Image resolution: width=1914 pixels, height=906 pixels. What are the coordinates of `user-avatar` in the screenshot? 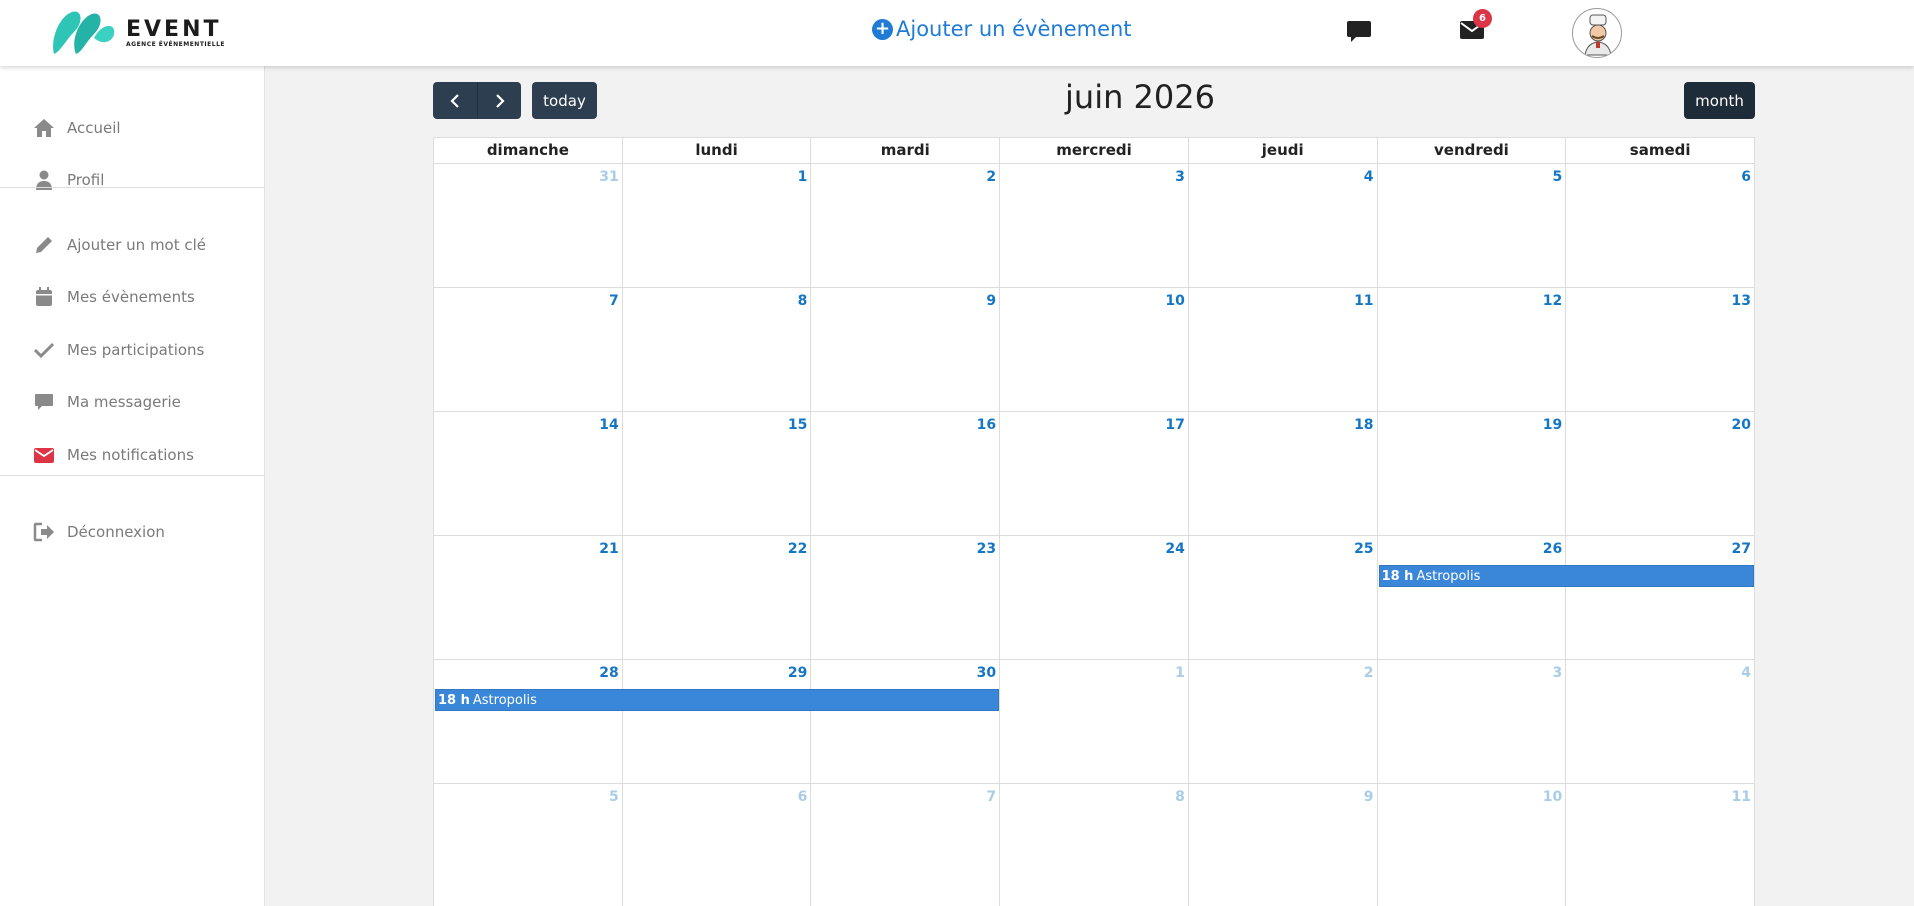 It's located at (1597, 33).